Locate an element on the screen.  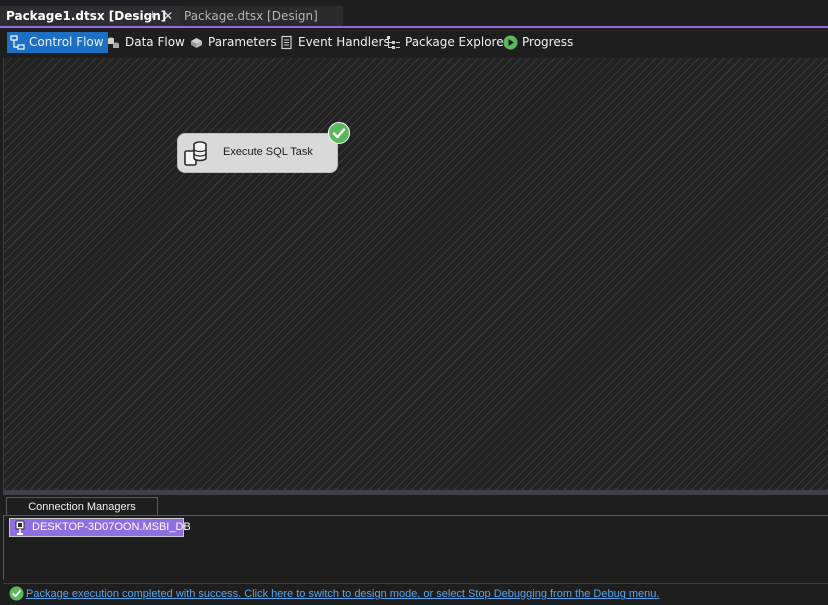
execute-sql-task: Execute SQL Task is located at coordinates (257, 153).